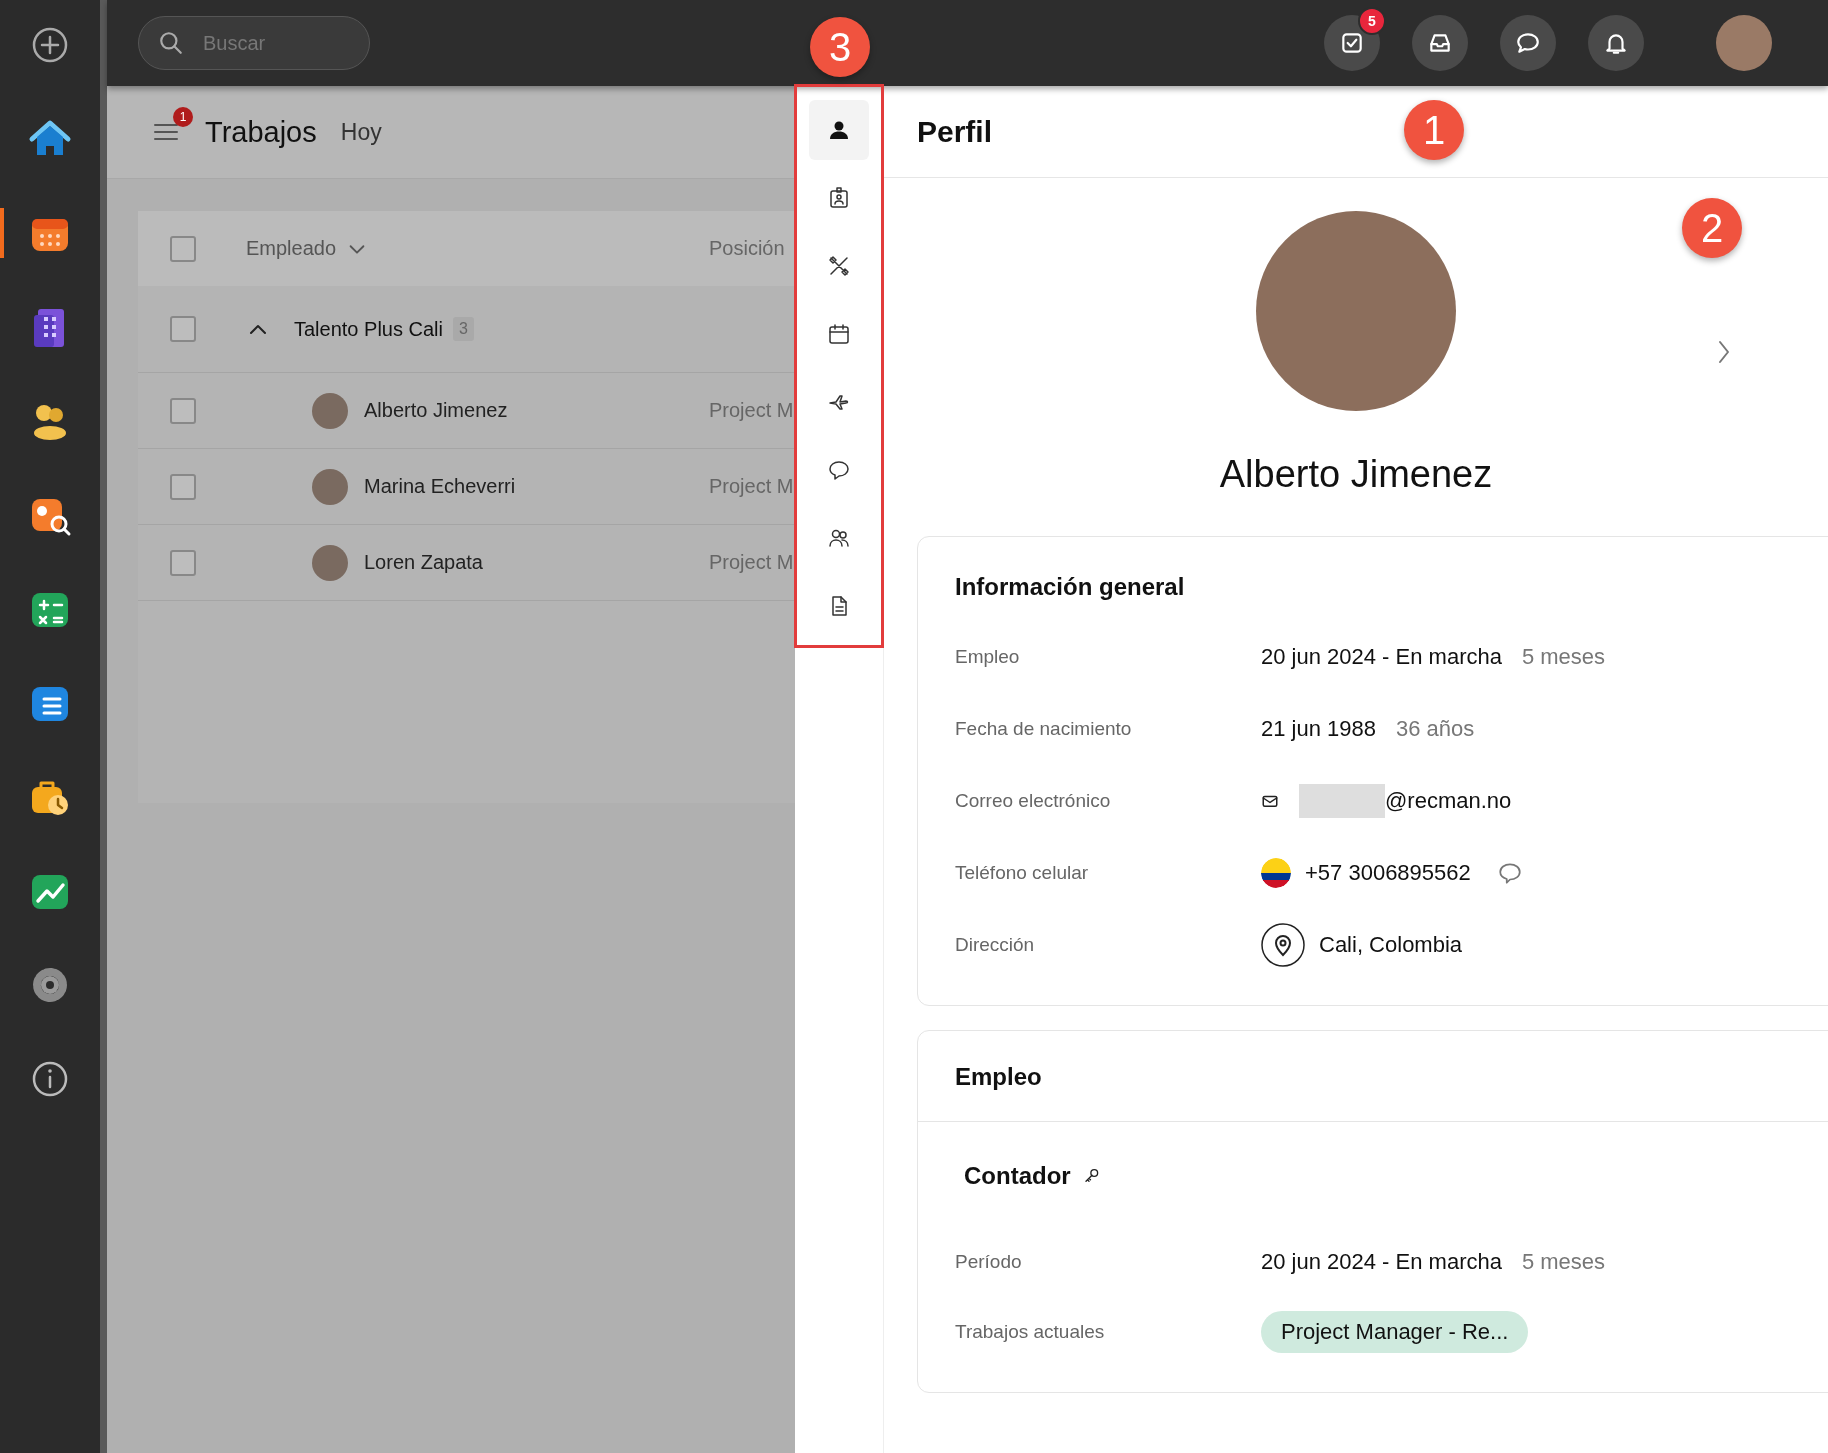  I want to click on group-name: Talento Plus Cali, so click(368, 329).